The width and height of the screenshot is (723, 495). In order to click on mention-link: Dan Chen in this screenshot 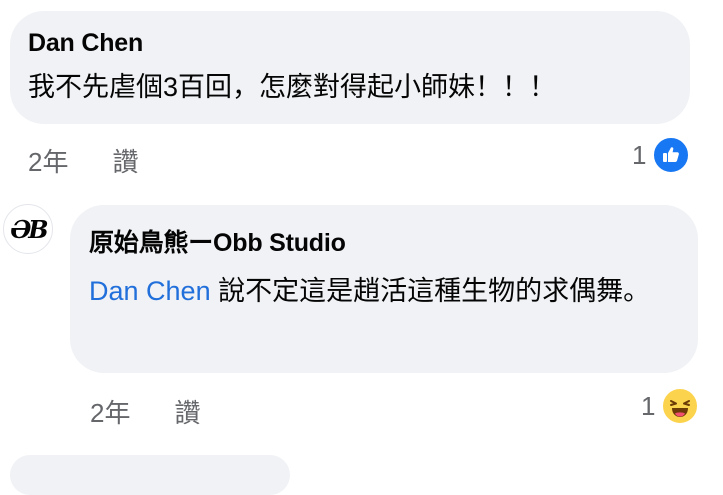, I will do `click(150, 291)`.